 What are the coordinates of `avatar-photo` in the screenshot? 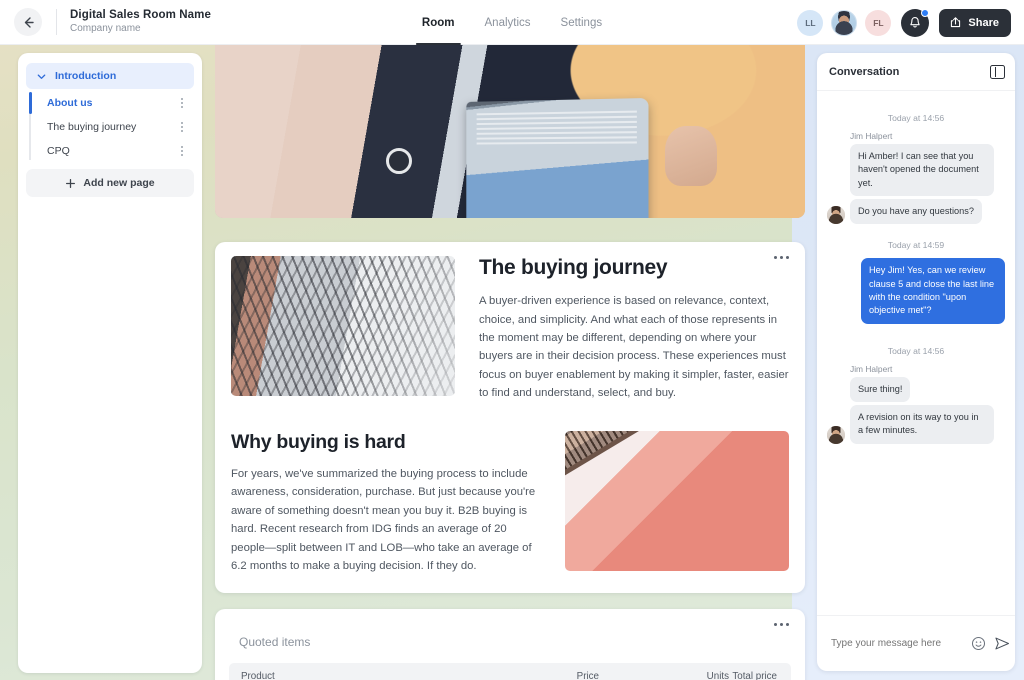 It's located at (844, 22).